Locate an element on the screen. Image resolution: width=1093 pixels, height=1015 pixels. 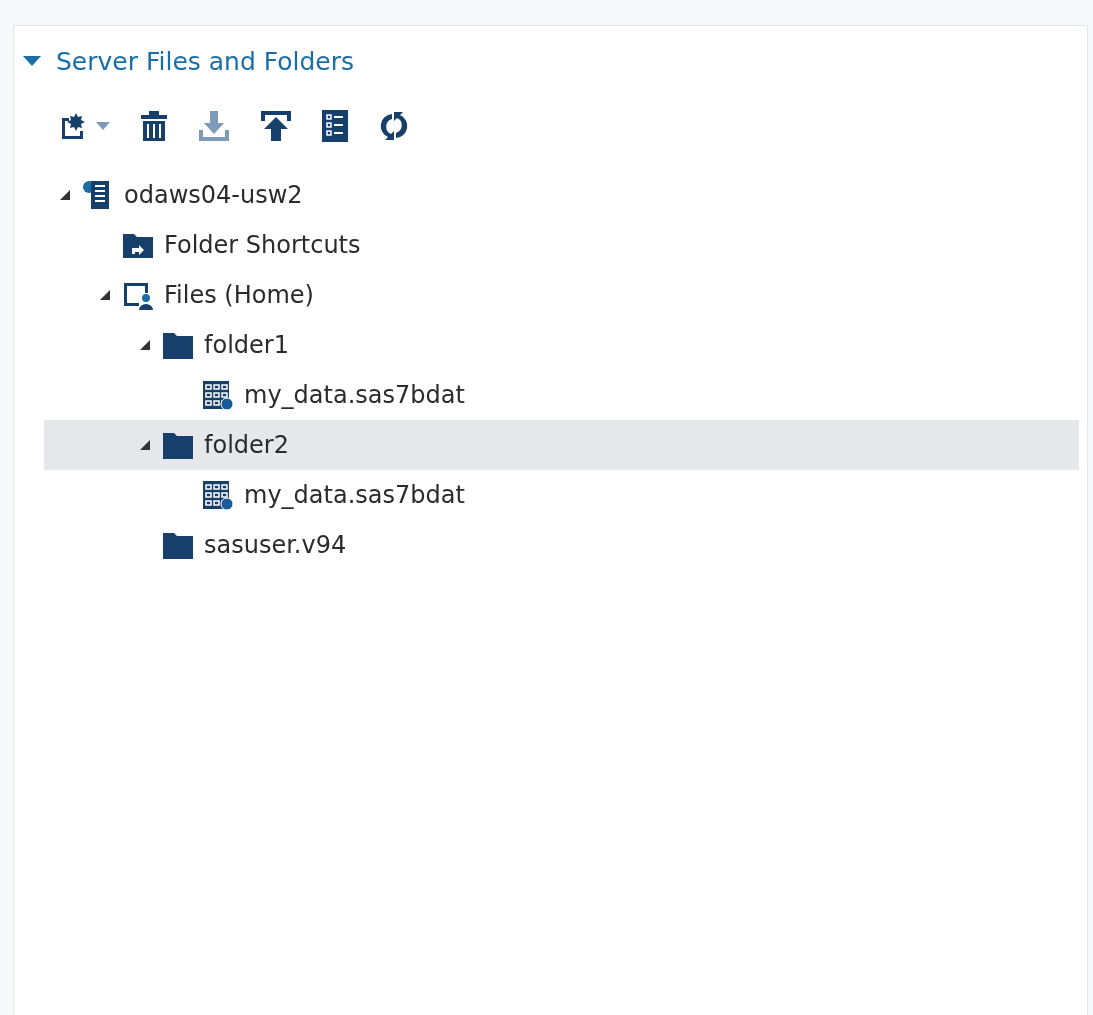
refresh-icon is located at coordinates (394, 126).